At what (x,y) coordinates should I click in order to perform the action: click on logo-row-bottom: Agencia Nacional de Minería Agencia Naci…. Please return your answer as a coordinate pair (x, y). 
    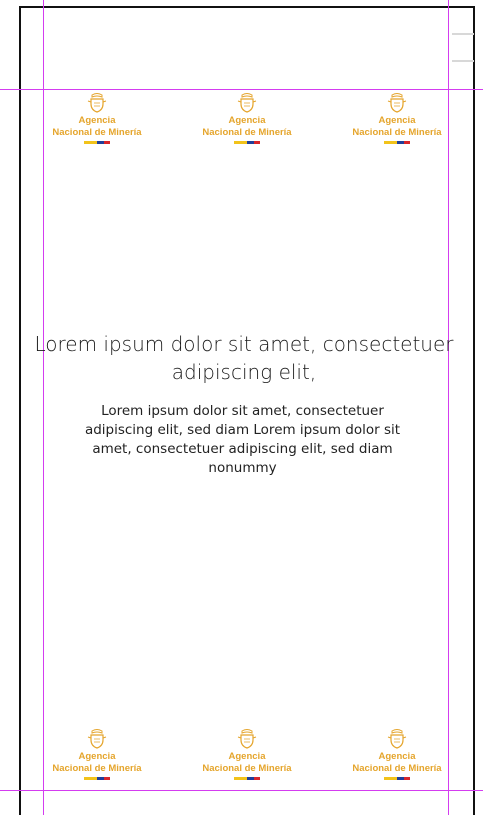
    Looking at the image, I should click on (241, 763).